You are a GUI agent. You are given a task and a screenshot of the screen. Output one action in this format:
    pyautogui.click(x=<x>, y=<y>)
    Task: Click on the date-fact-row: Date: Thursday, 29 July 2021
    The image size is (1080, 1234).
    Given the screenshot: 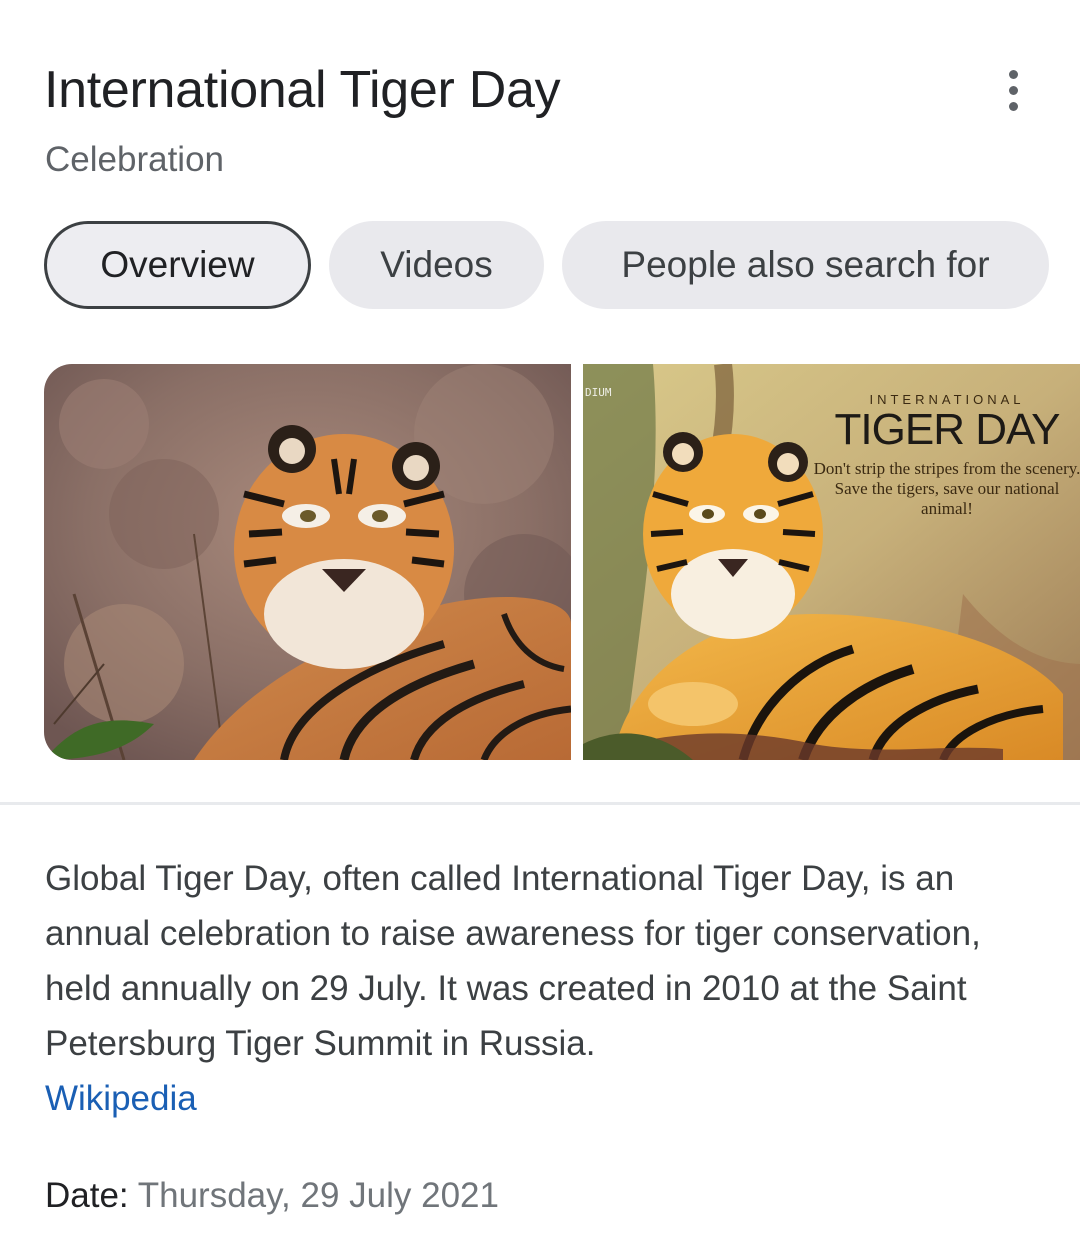 What is the action you would take?
    pyautogui.click(x=272, y=1196)
    